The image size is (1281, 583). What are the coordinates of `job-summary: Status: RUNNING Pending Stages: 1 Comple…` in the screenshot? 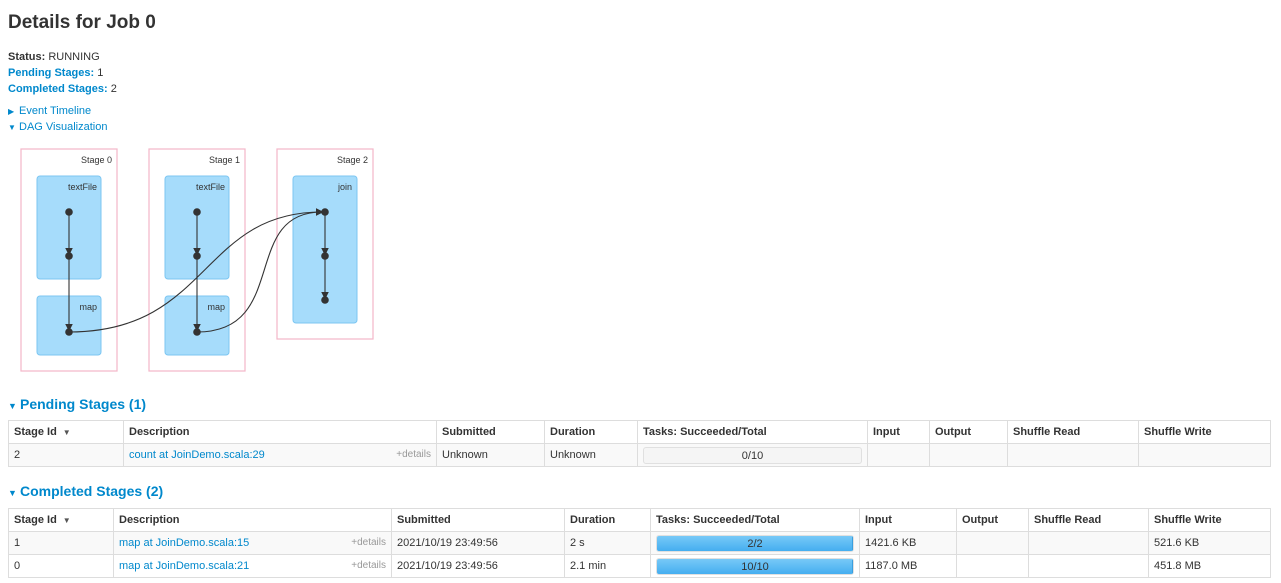 It's located at (62, 73).